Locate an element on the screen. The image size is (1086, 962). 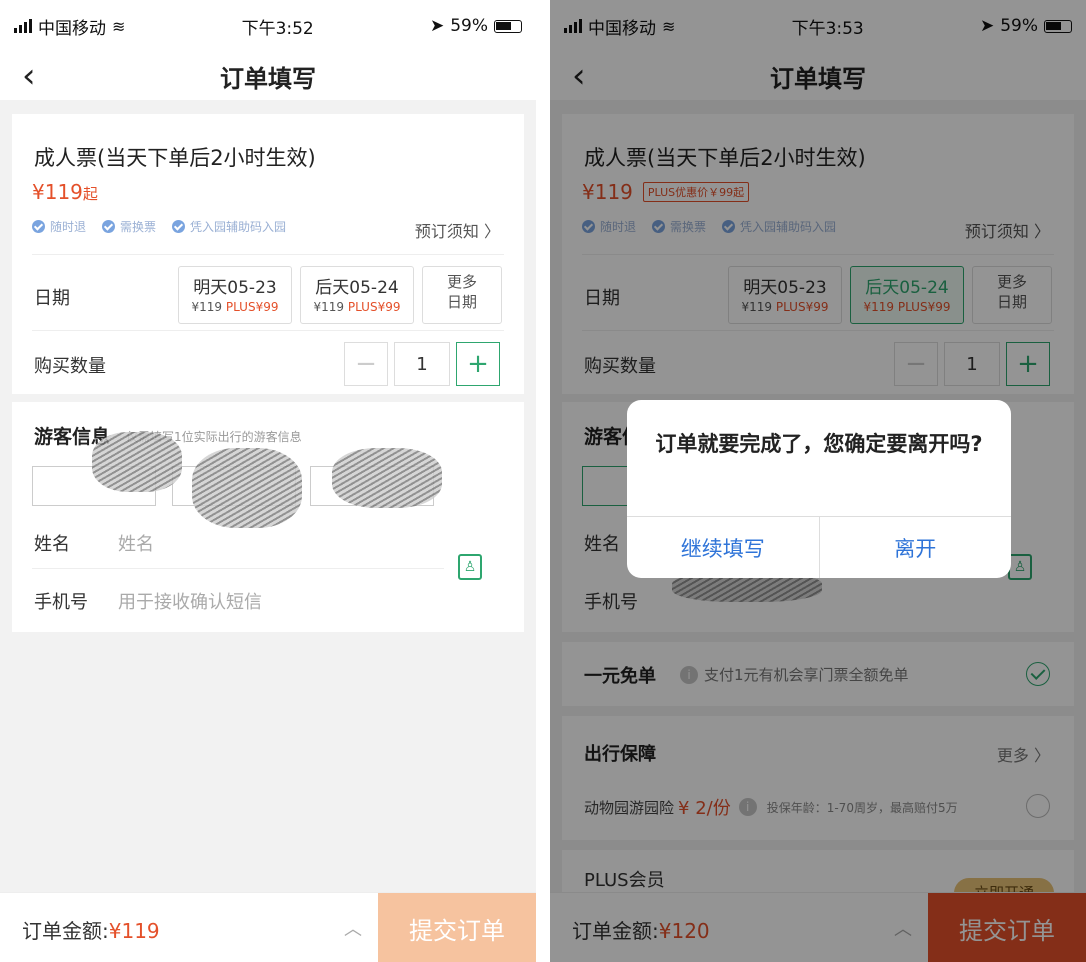
date-option-day-after: 后天05-24 ¥119 PLUS¥99 is located at coordinates (357, 295).